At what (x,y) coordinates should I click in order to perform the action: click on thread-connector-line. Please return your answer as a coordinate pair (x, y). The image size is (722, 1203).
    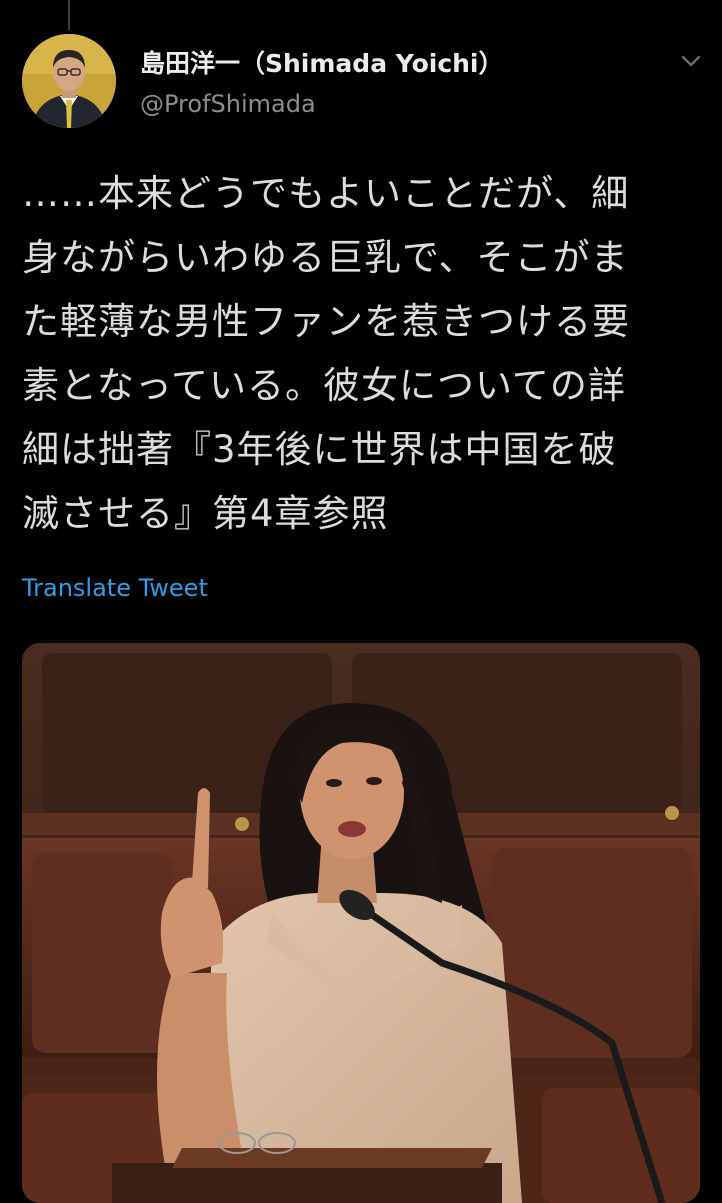
    Looking at the image, I should click on (69, 15).